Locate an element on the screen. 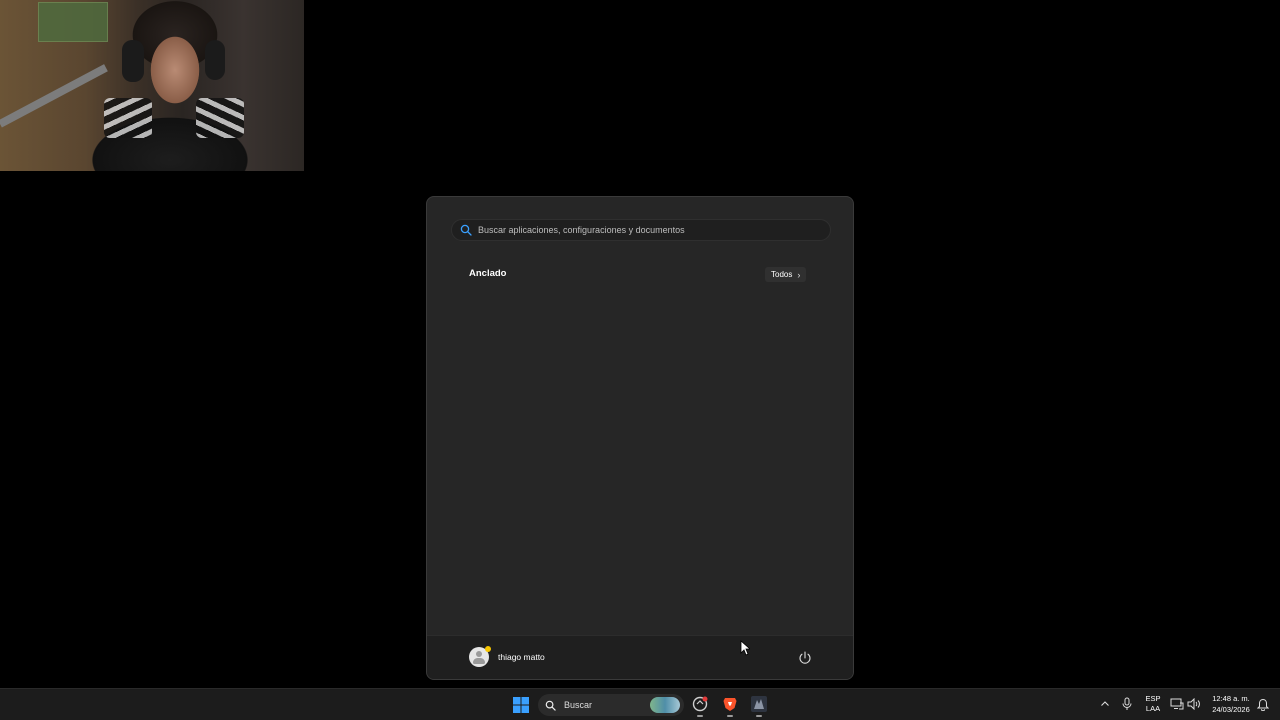 The image size is (1280, 720). all-apps-button-label: Todos is located at coordinates (782, 274).